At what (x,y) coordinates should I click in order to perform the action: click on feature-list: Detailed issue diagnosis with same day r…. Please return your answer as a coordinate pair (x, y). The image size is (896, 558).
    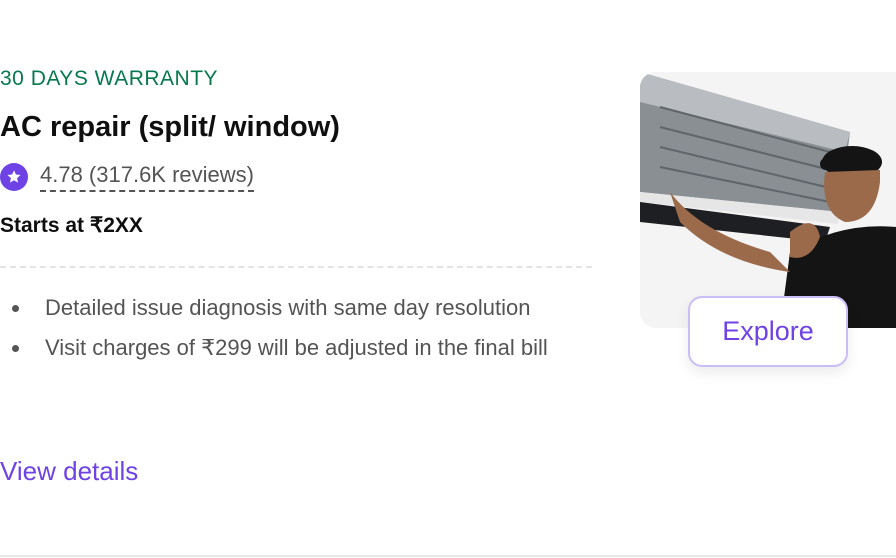
    Looking at the image, I should click on (280, 332).